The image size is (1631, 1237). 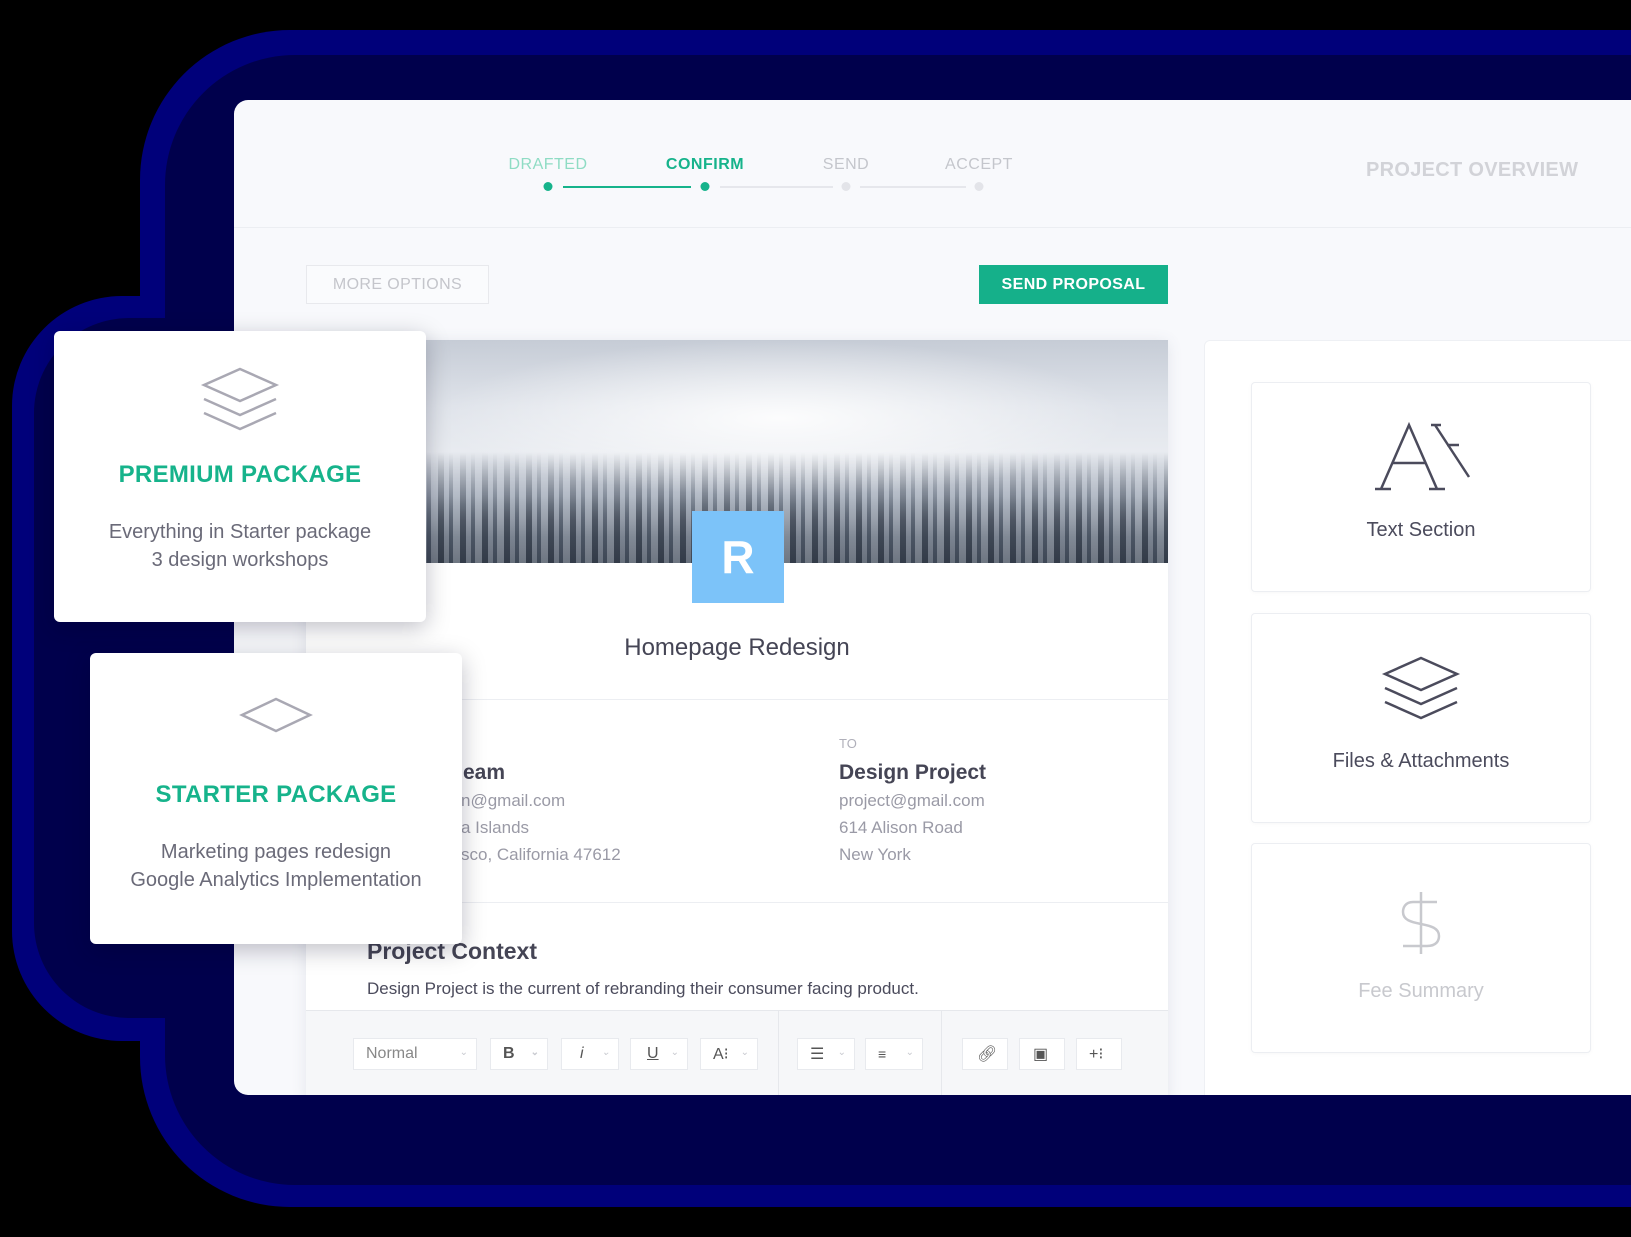 I want to click on text-style-value: Normal, so click(x=392, y=1053).